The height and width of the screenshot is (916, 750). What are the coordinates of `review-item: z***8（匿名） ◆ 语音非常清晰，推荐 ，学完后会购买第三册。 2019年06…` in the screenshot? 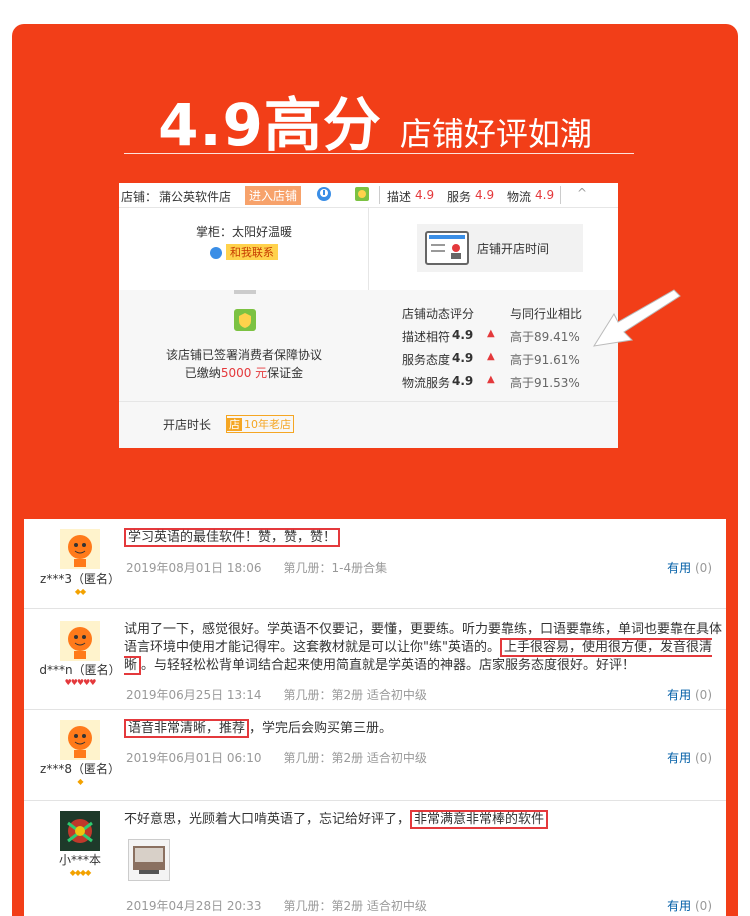 It's located at (375, 755).